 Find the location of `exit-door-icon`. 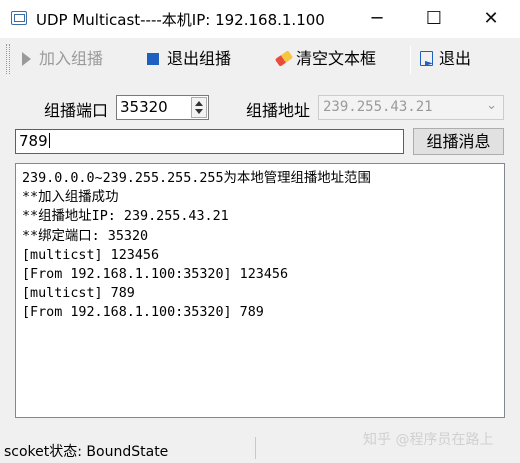

exit-door-icon is located at coordinates (426, 64).